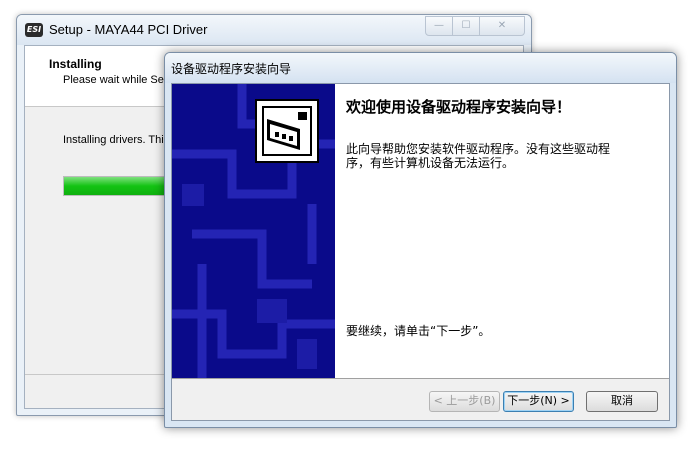  Describe the element at coordinates (113, 140) in the screenshot. I see `setup-status-text: Installing drivers. Thi` at that location.